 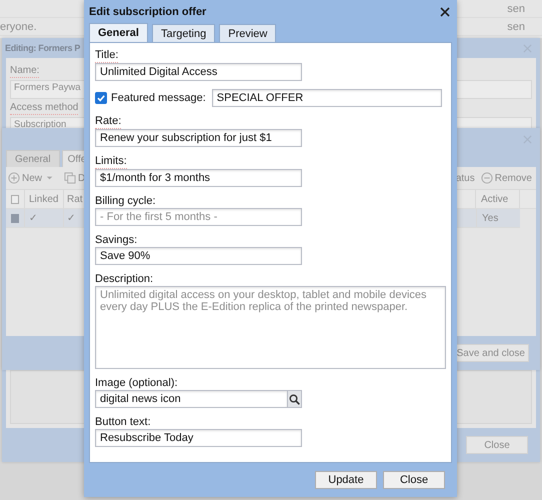 What do you see at coordinates (25, 71) in the screenshot?
I see `field-label: Name:` at bounding box center [25, 71].